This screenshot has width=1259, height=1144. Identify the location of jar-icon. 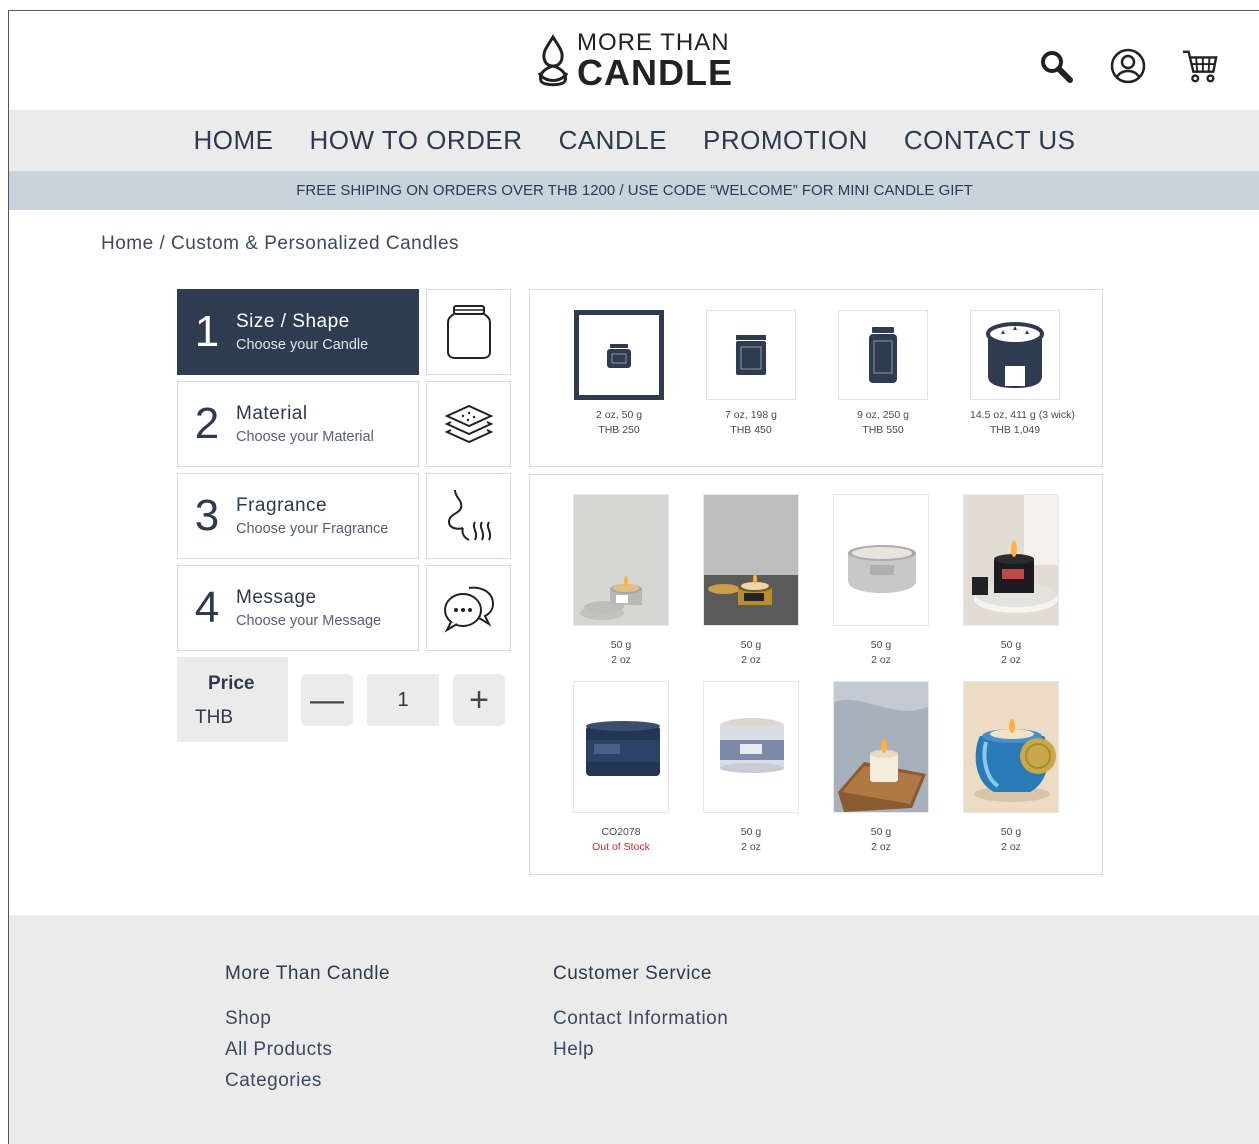
(468, 332).